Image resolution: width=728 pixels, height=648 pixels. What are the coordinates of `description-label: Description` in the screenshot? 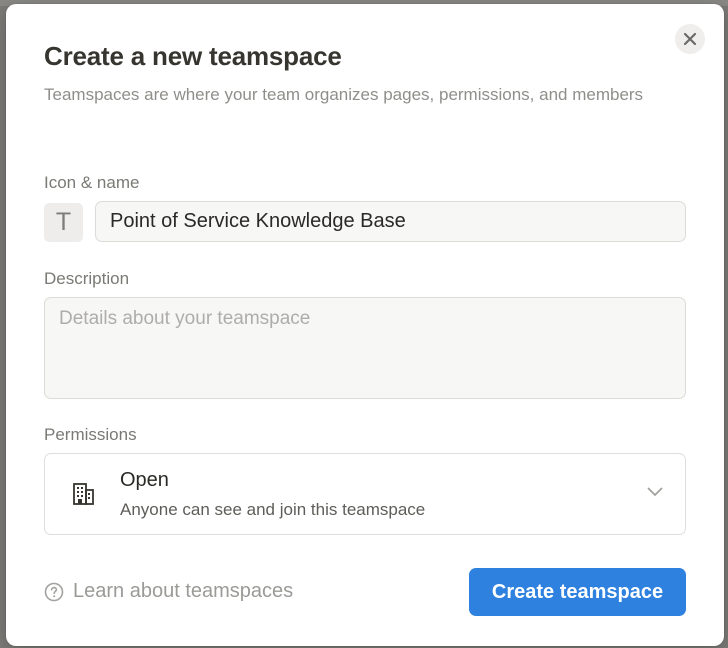 It's located at (87, 278).